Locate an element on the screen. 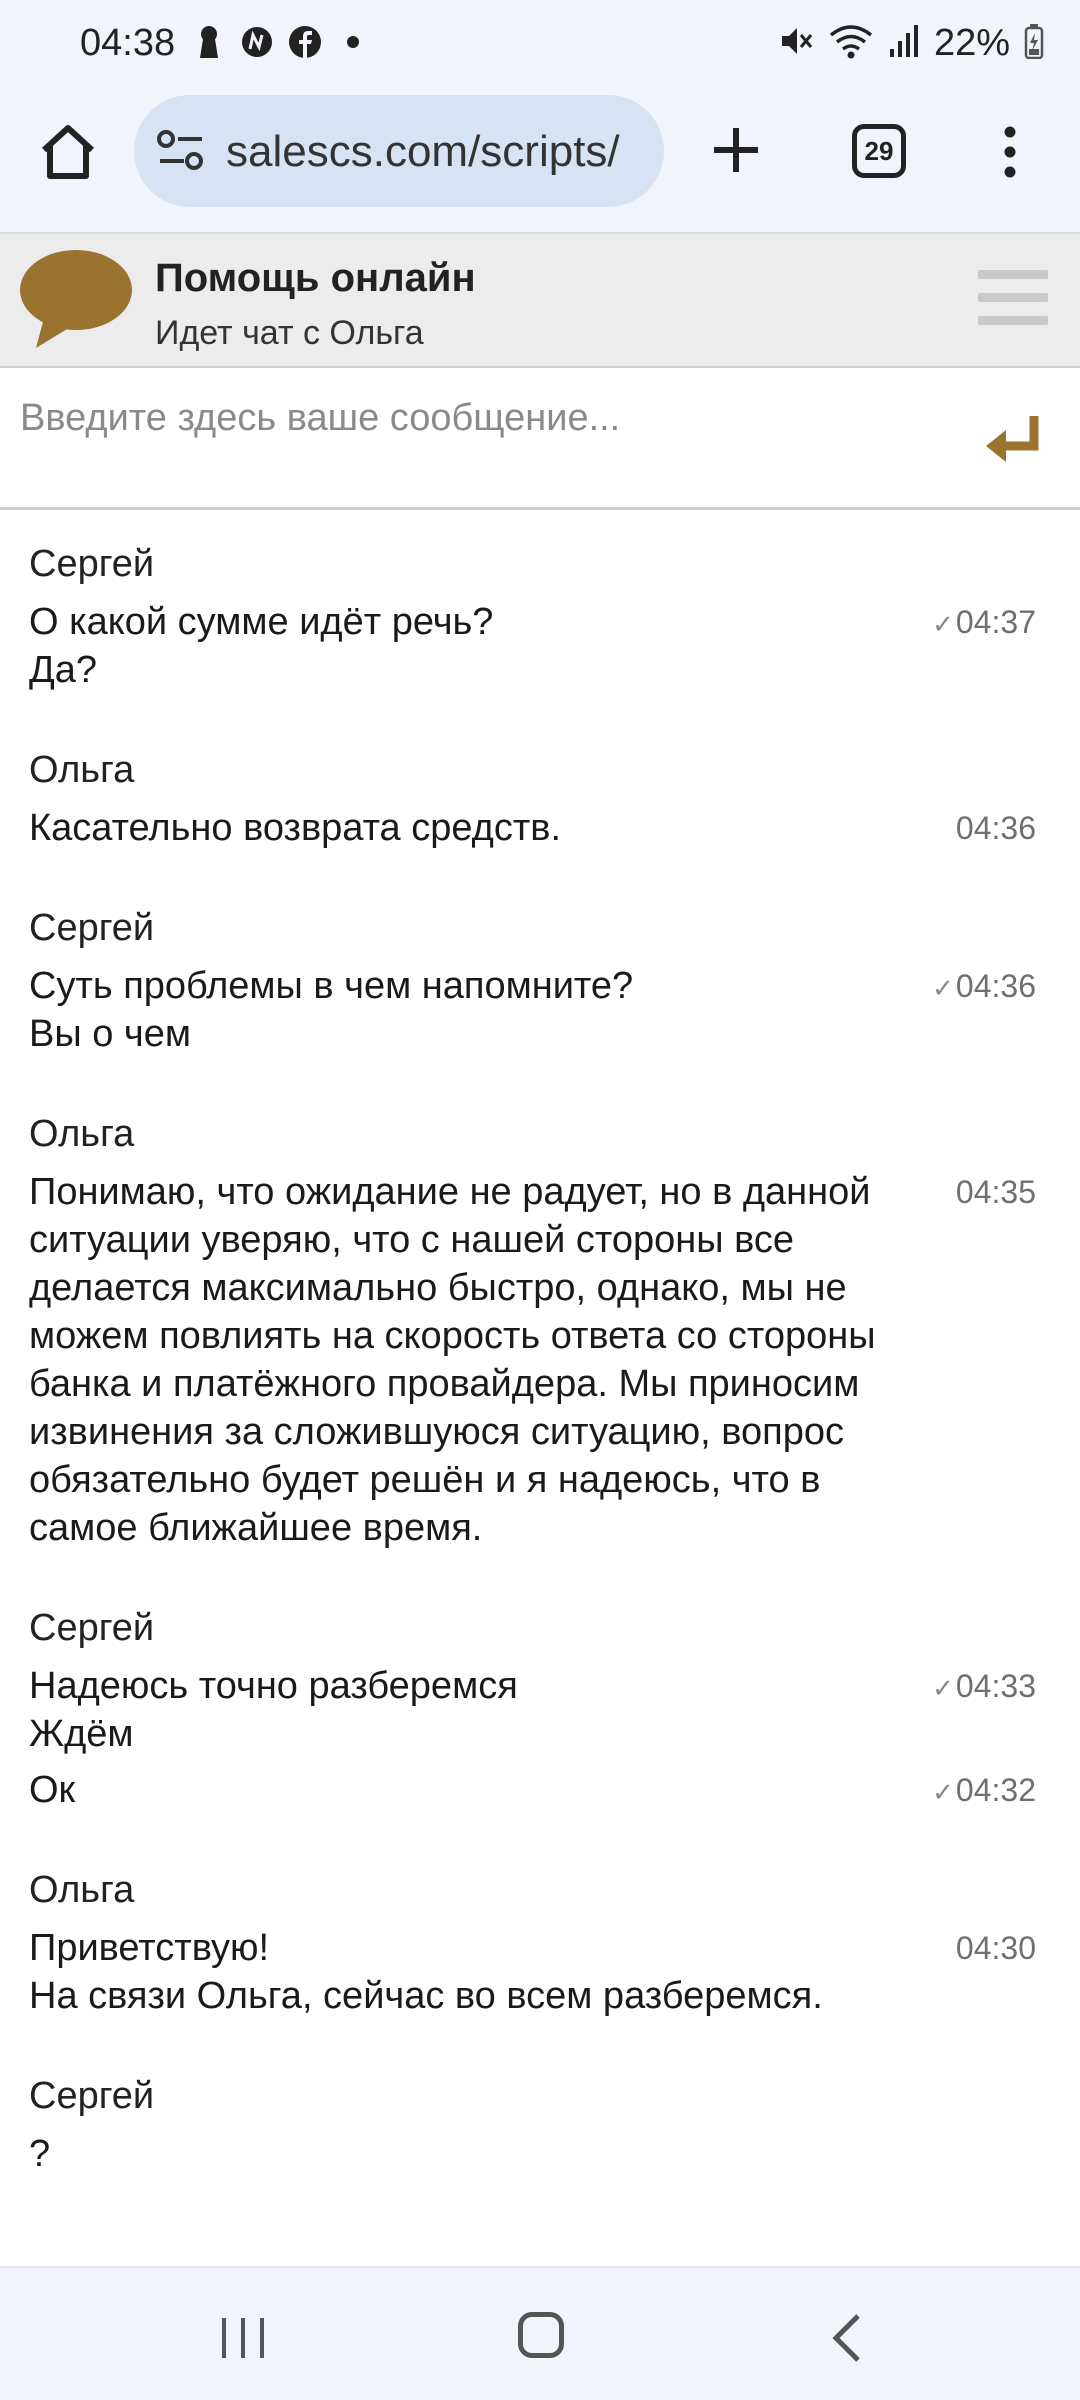  more-menu-button is located at coordinates (1010, 152).